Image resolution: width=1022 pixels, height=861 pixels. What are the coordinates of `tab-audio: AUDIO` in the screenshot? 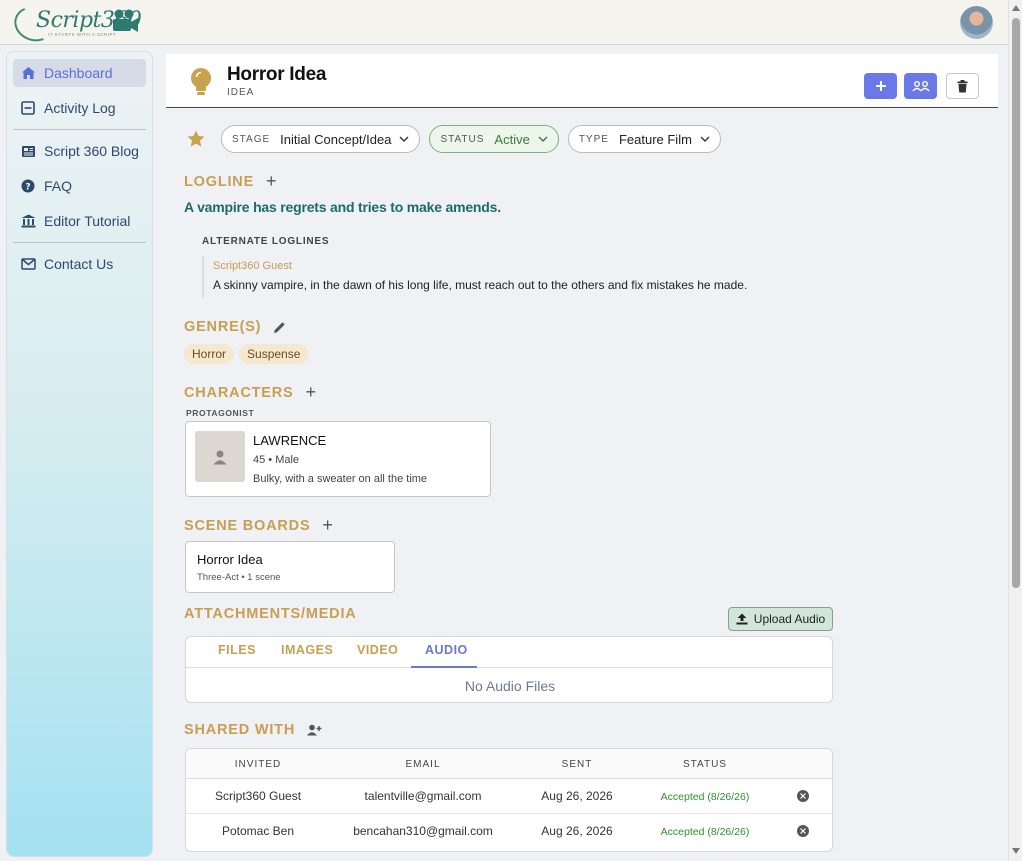 It's located at (446, 650).